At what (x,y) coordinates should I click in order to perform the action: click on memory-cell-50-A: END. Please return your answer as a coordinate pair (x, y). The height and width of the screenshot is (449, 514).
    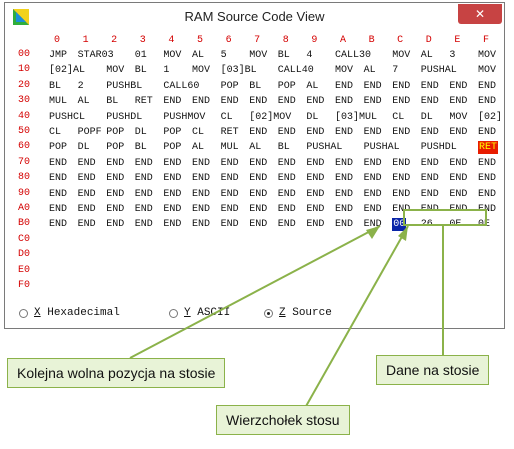
    Looking at the image, I should click on (344, 132).